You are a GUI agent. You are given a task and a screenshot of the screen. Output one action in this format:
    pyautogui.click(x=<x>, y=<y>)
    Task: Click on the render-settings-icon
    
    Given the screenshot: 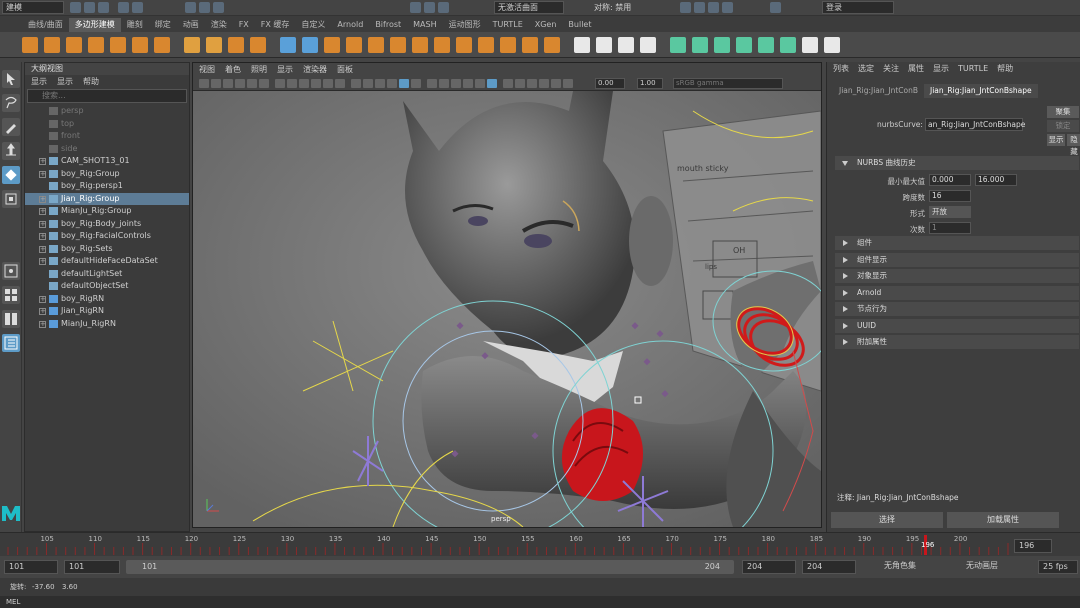 What is the action you would take?
    pyautogui.click(x=727, y=7)
    